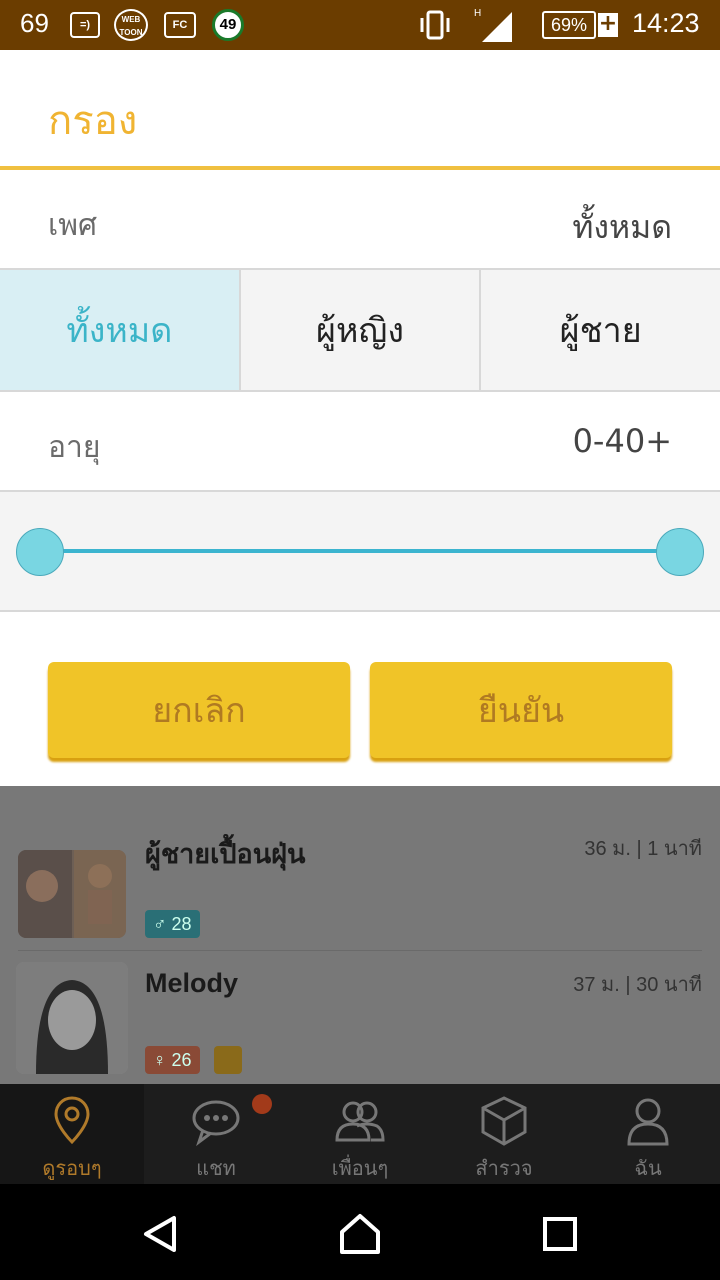 The width and height of the screenshot is (720, 1280). Describe the element at coordinates (72, 1168) in the screenshot. I see `nav-label: ดูรอบๆ` at that location.